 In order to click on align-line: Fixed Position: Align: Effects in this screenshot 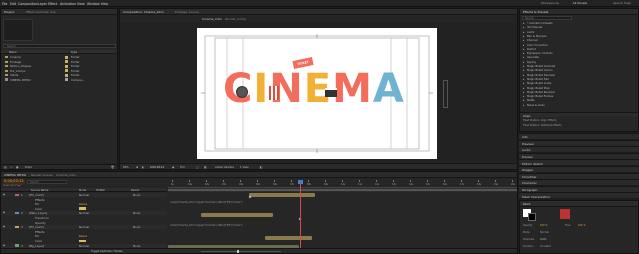, I will do `click(540, 120)`.